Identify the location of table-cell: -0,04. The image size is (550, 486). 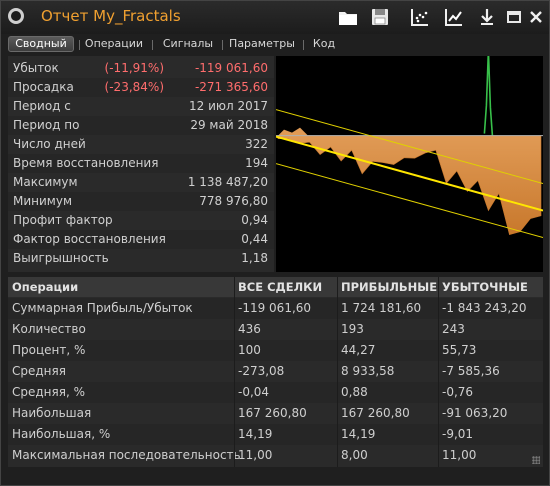
(254, 392).